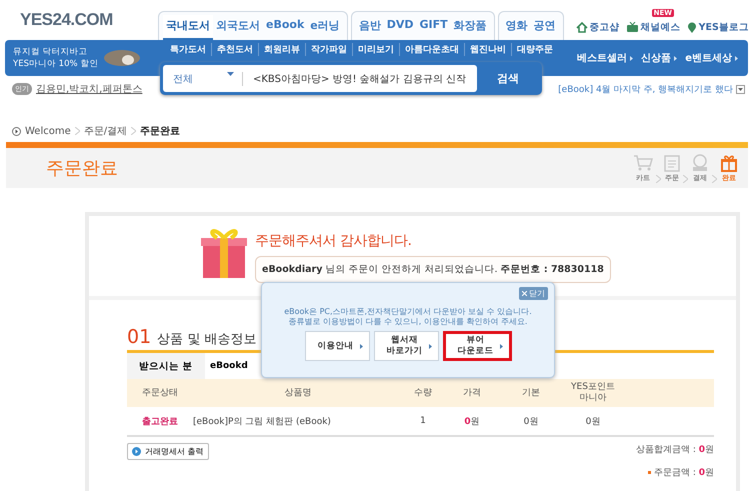  Describe the element at coordinates (370, 27) in the screenshot. I see `category-tab: 음반` at that location.